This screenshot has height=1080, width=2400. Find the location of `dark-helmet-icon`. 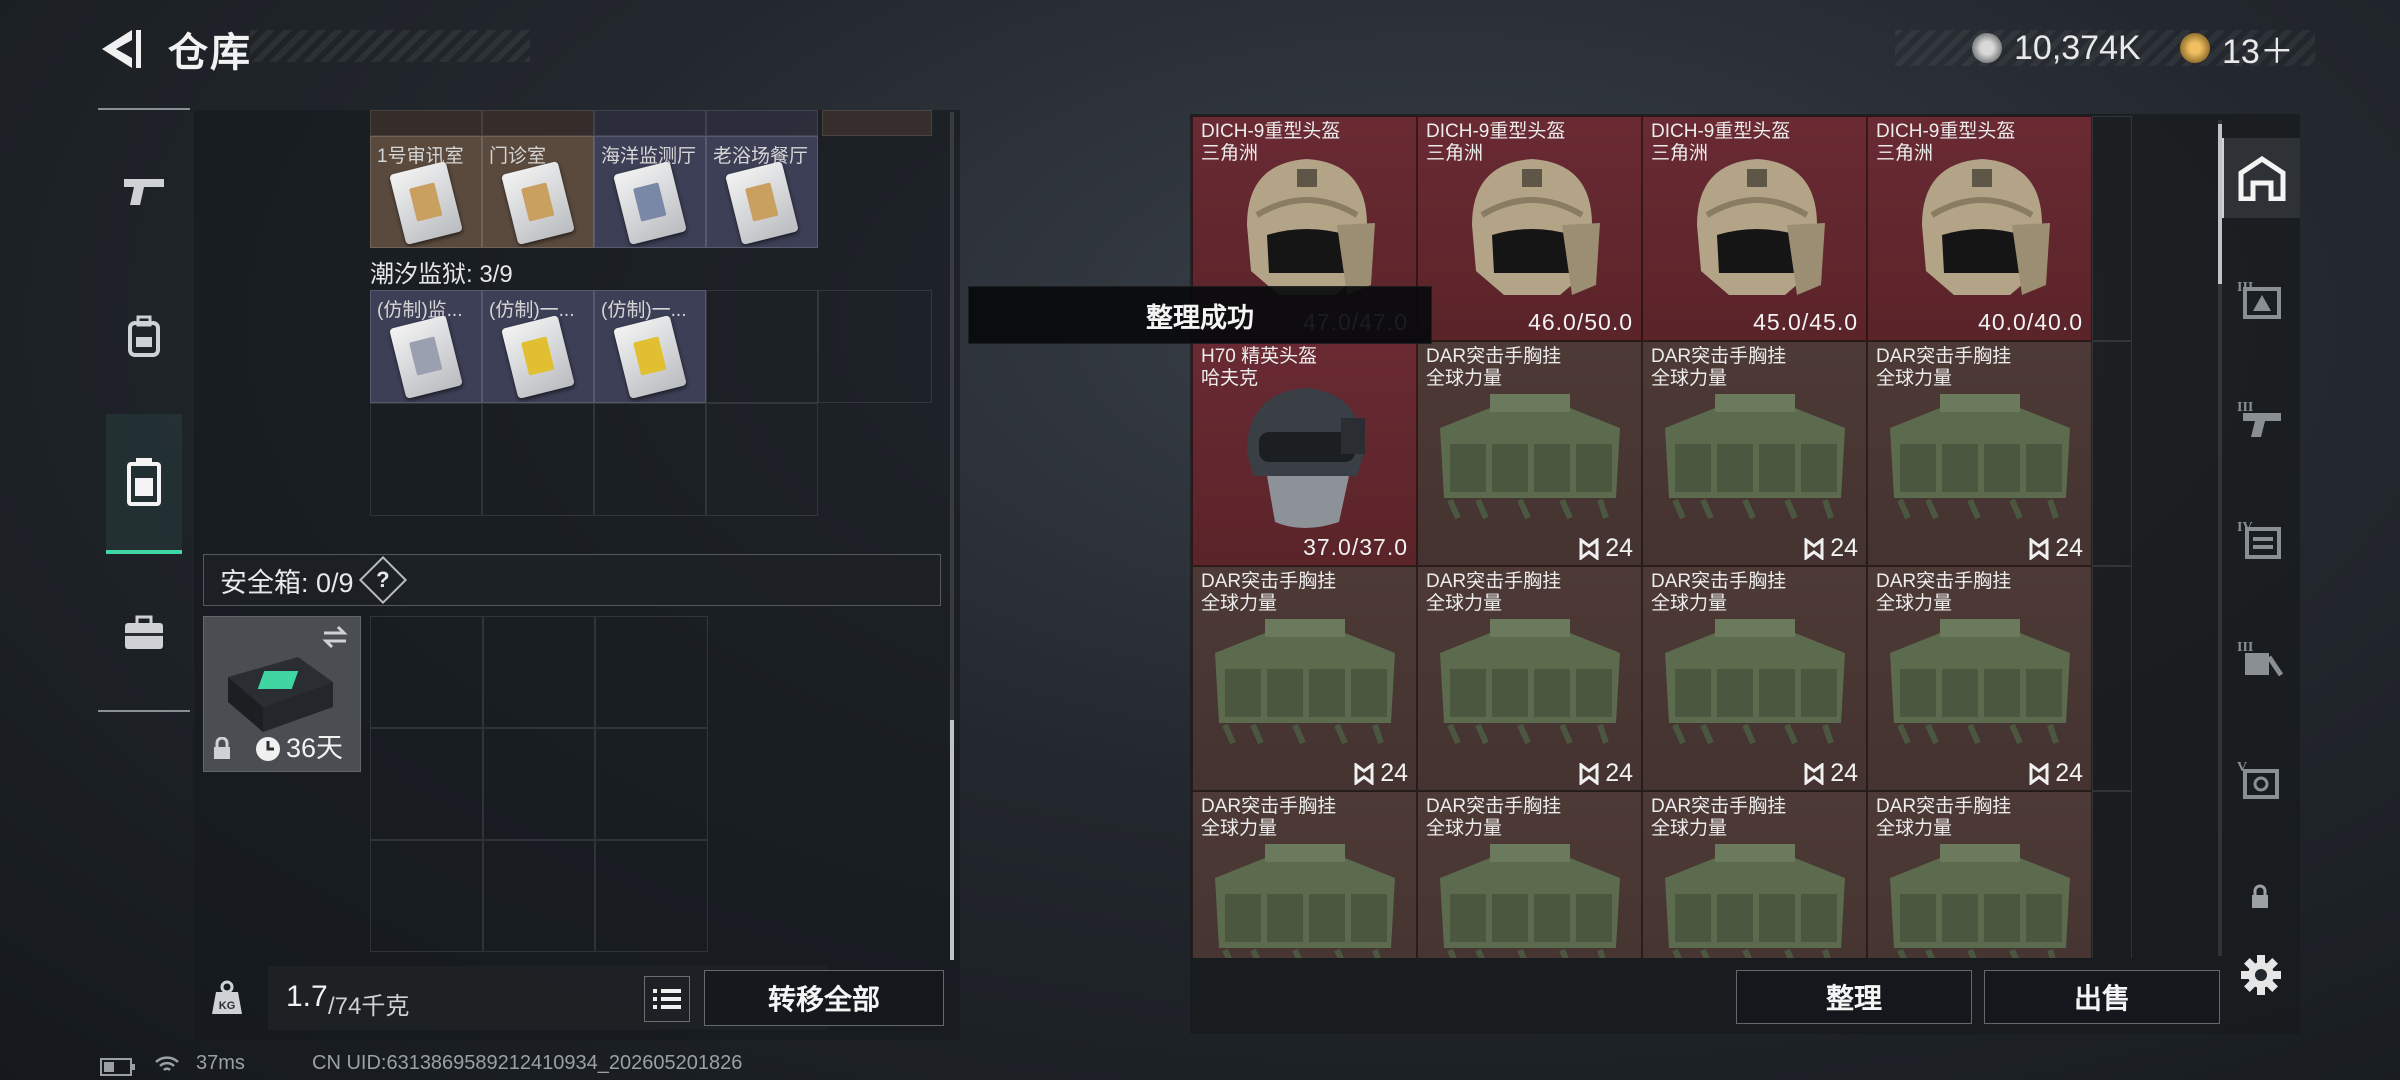

dark-helmet-icon is located at coordinates (1306, 458).